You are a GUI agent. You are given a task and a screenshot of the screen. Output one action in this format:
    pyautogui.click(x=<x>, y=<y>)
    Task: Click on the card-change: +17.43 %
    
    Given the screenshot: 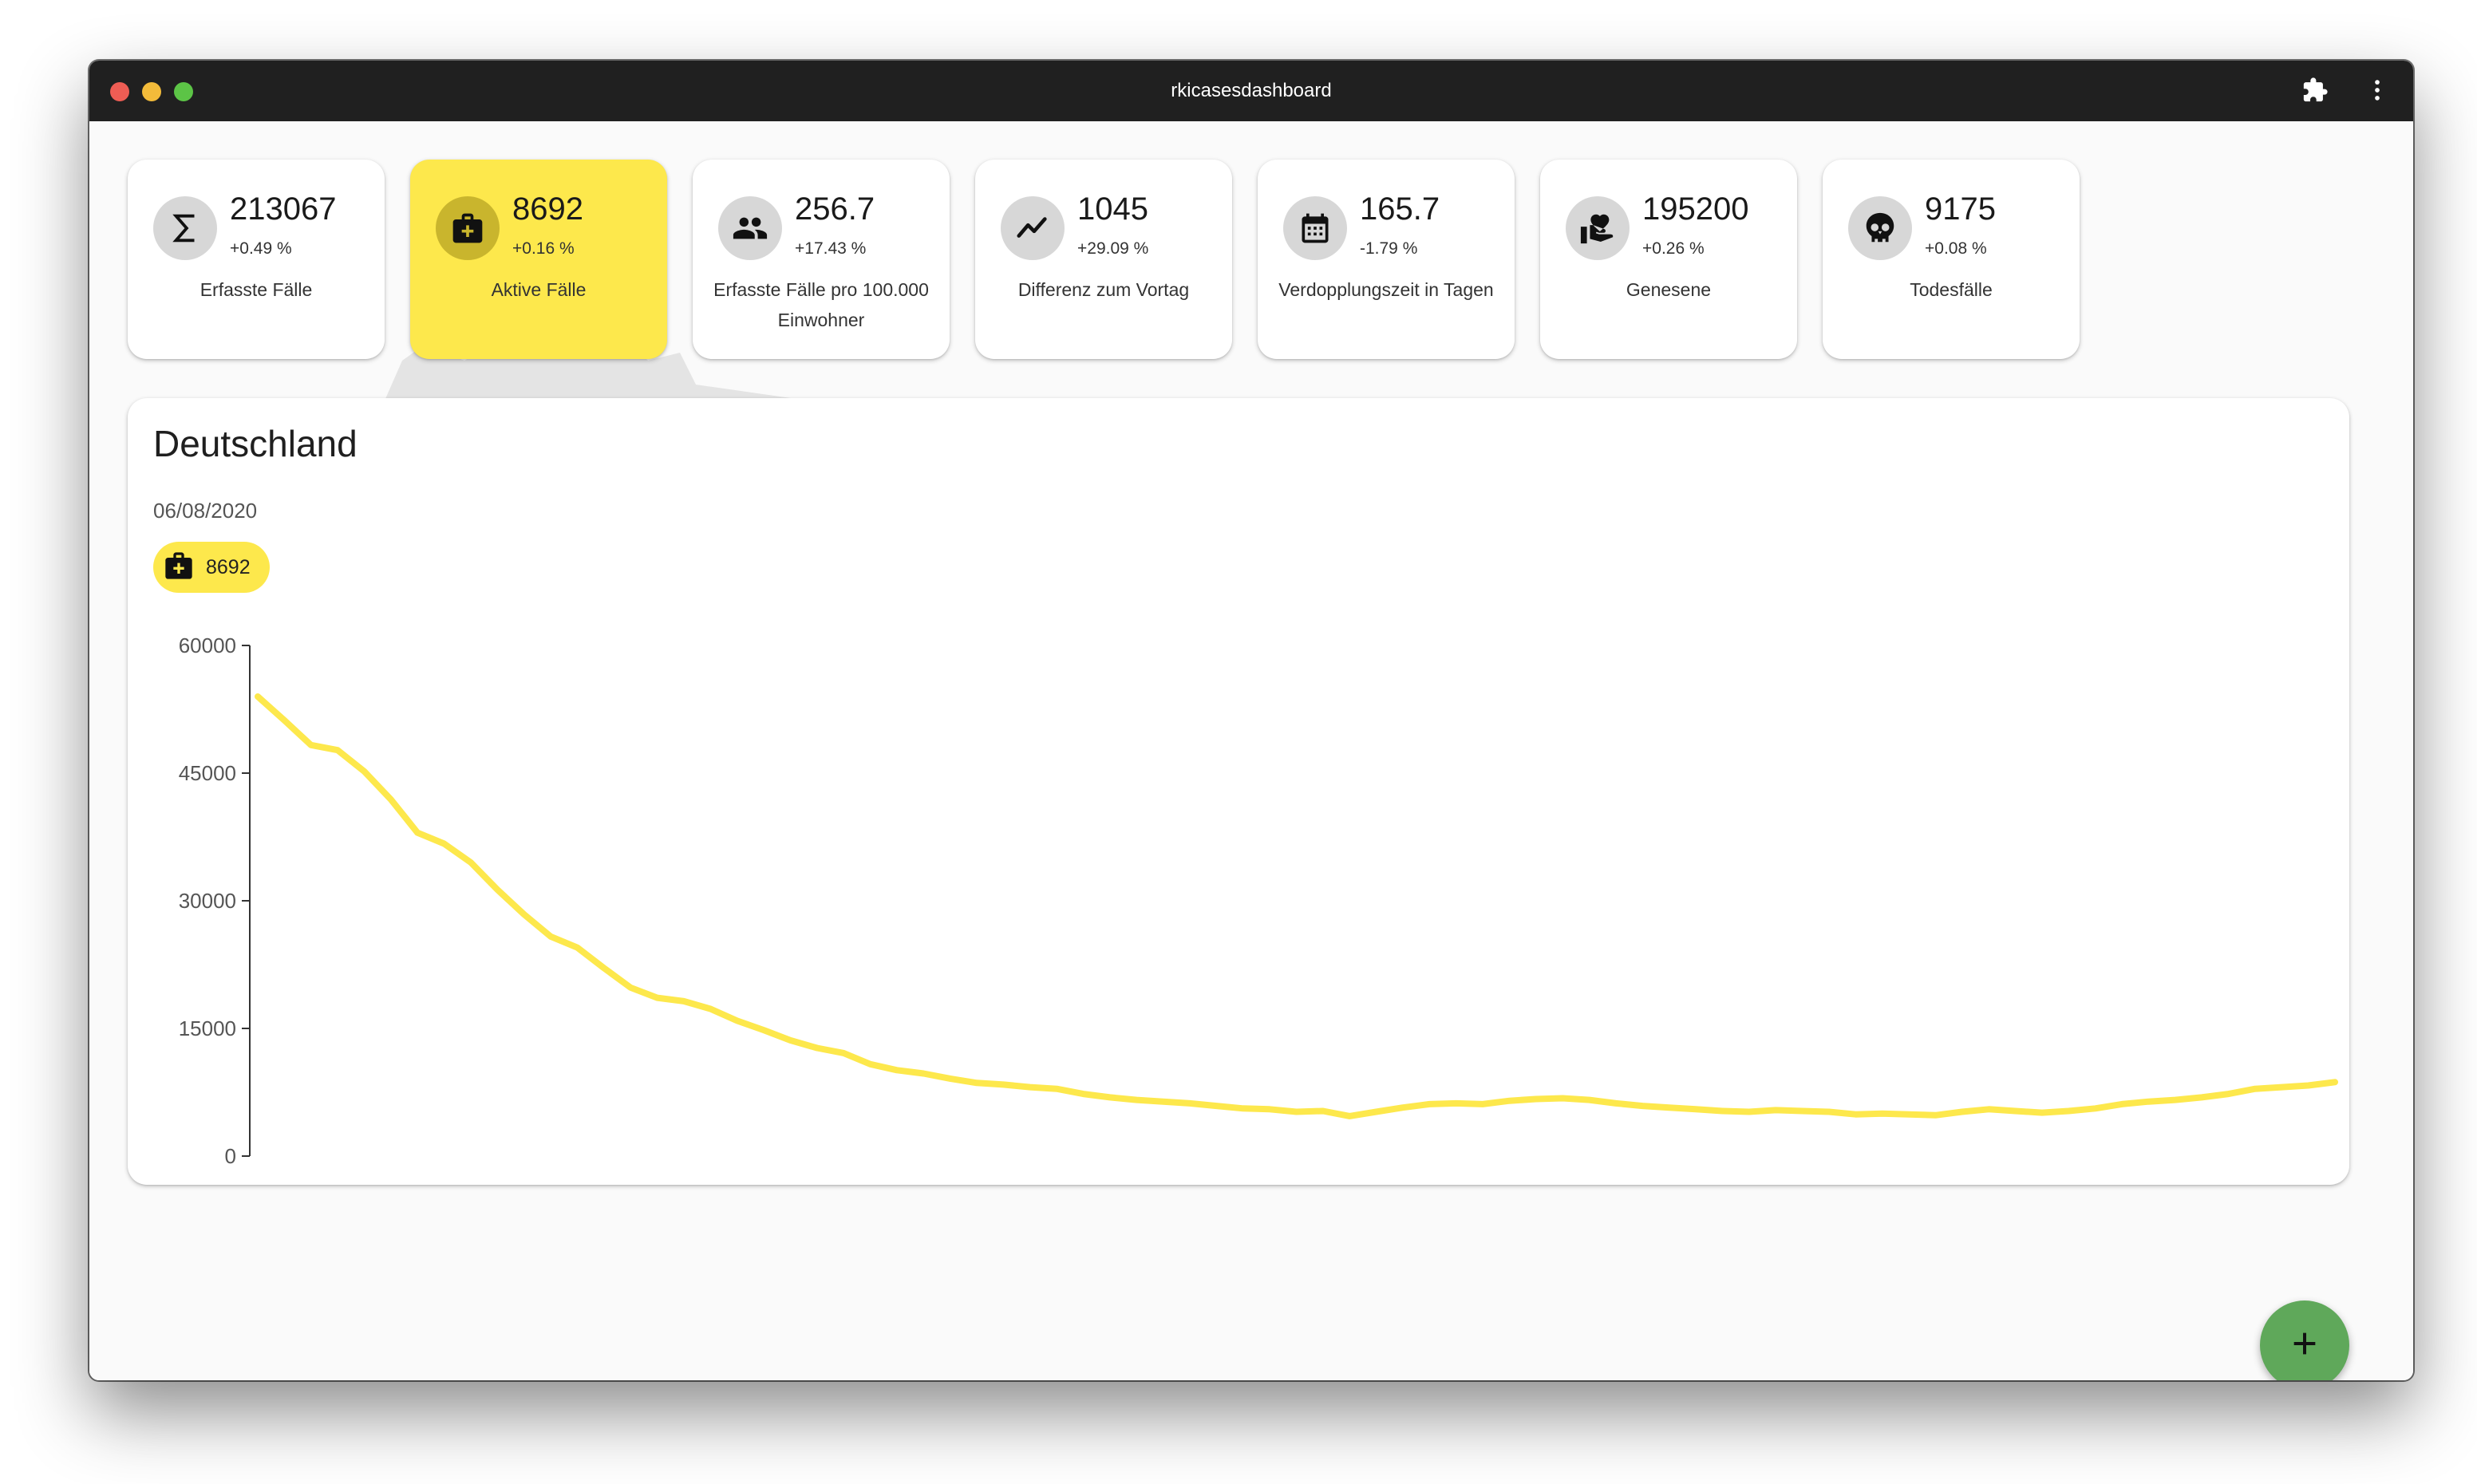 What is the action you would take?
    pyautogui.click(x=831, y=248)
    